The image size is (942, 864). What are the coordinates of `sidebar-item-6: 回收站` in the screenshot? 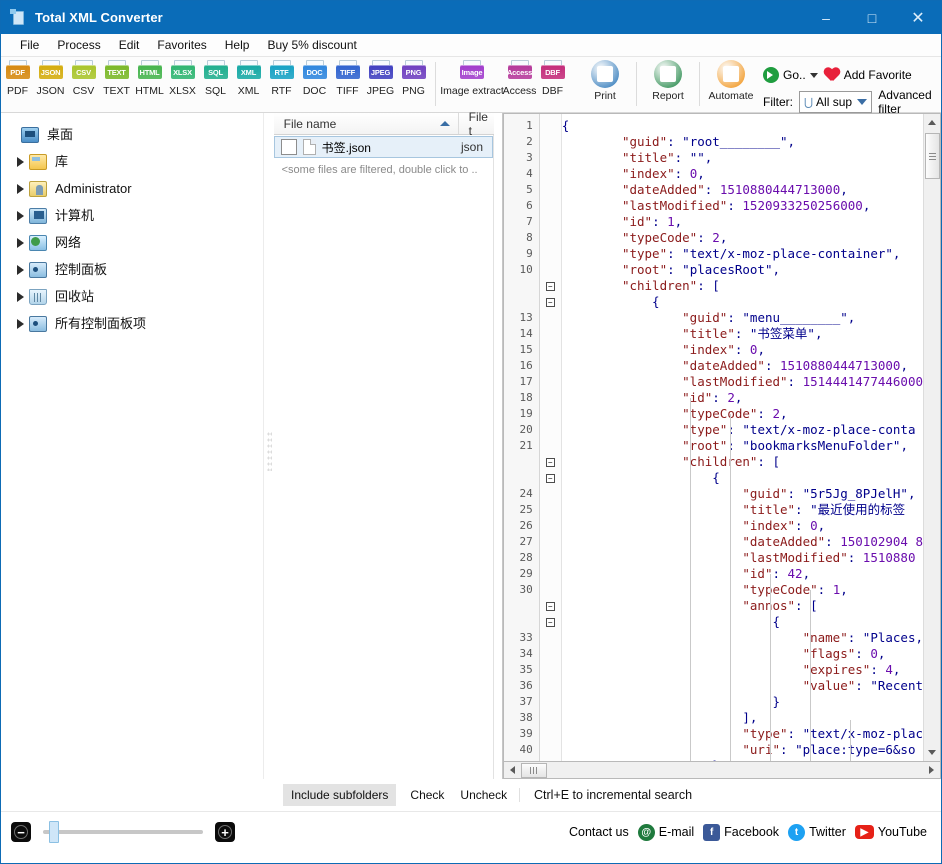 It's located at (135, 296).